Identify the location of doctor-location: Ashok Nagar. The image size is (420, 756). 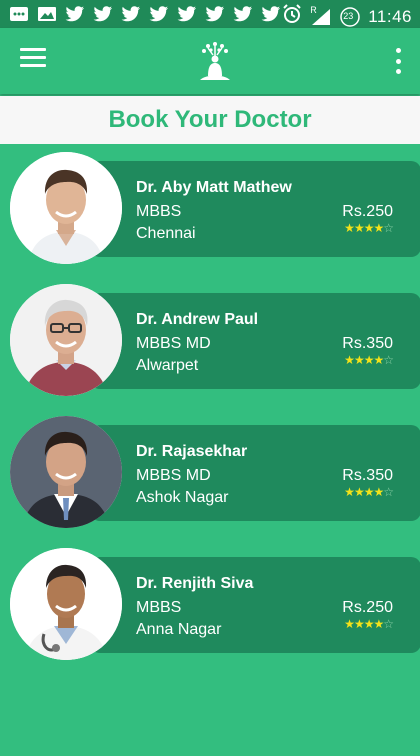
(182, 497).